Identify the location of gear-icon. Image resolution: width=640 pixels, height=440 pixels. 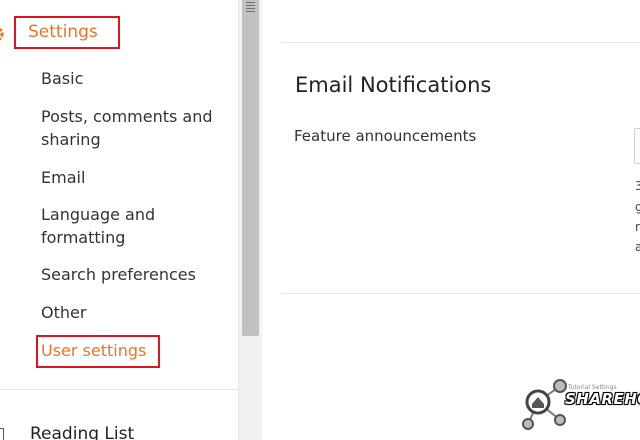
(2, 34).